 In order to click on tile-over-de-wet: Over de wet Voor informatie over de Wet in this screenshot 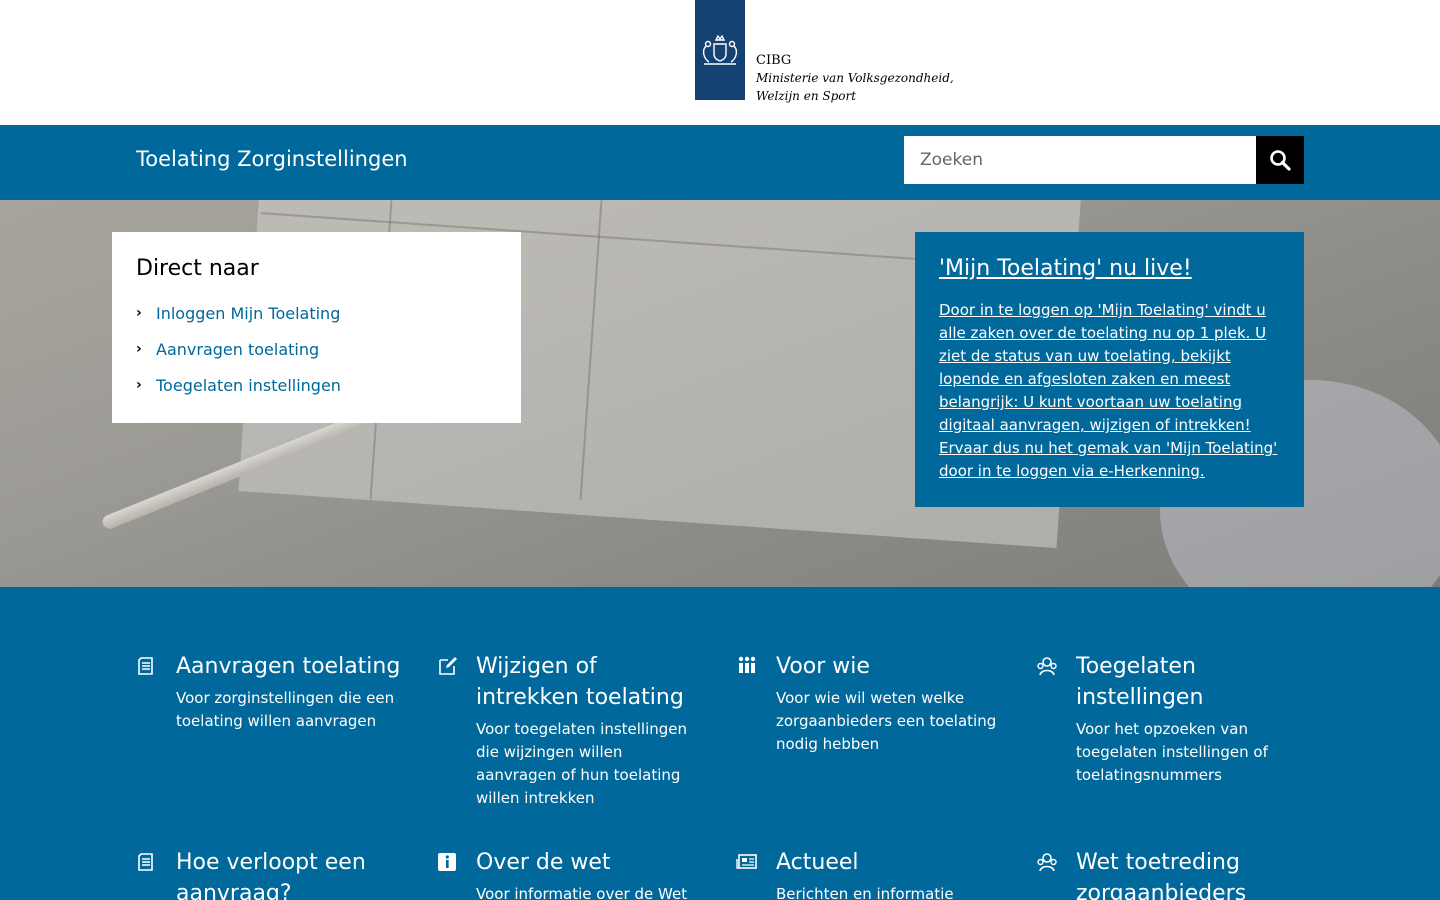, I will do `click(566, 873)`.